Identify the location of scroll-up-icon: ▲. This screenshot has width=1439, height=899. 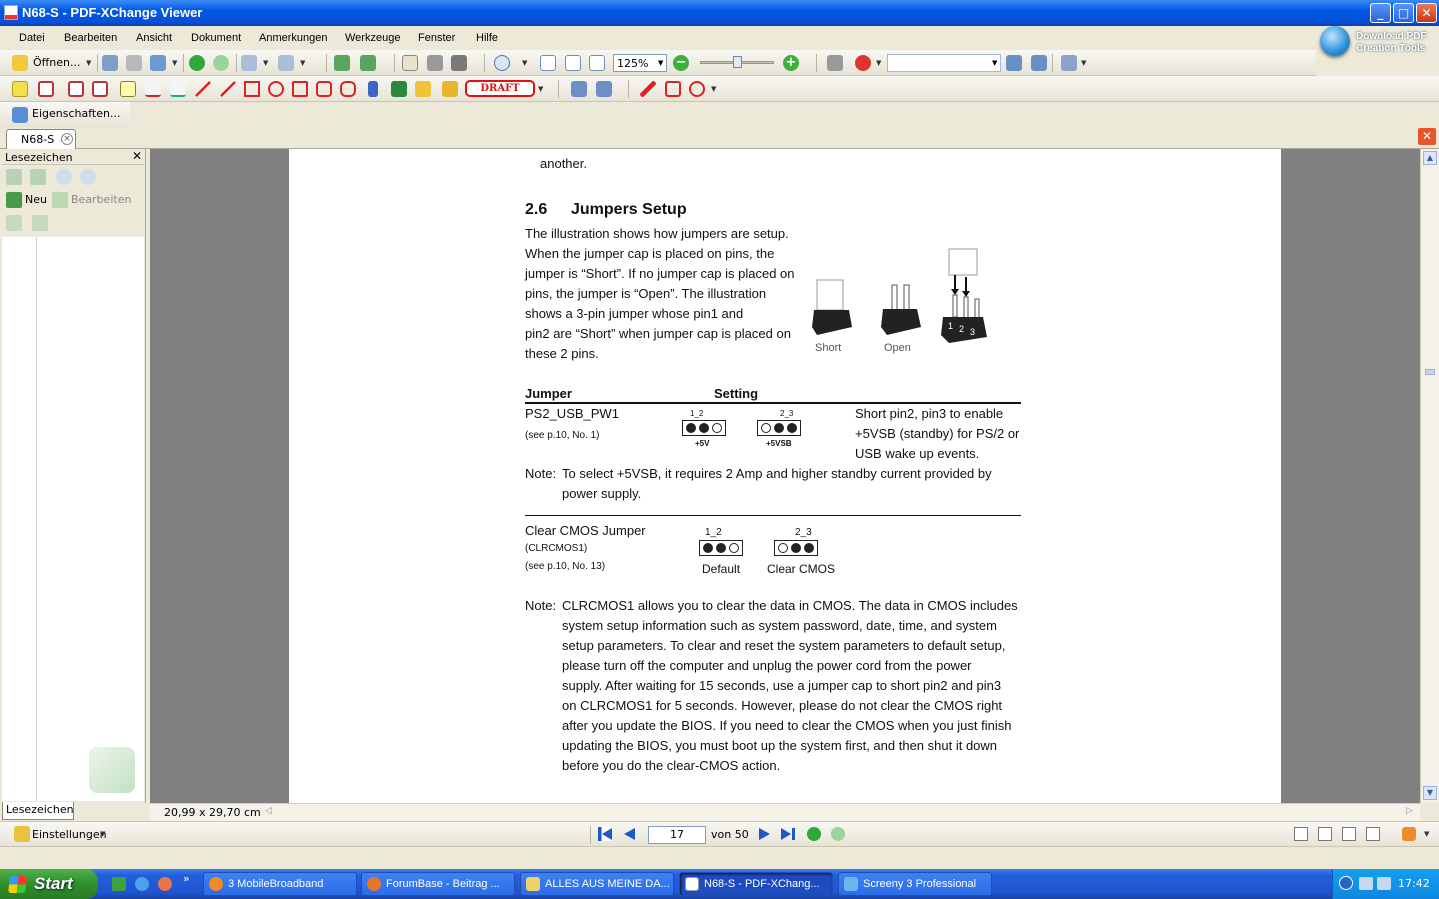
(1430, 158).